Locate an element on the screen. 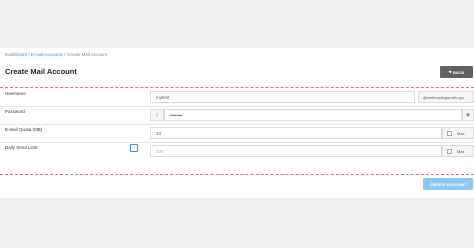  arrow-left-icon: ◂ is located at coordinates (449, 71).